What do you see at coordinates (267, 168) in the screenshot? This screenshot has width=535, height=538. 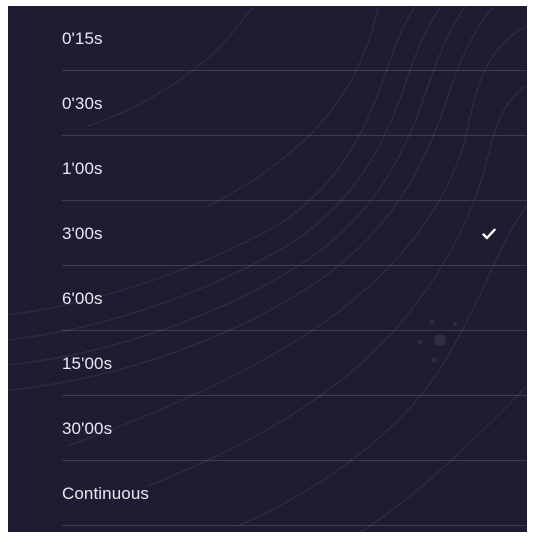 I see `option-1-00s: 1'00s` at bounding box center [267, 168].